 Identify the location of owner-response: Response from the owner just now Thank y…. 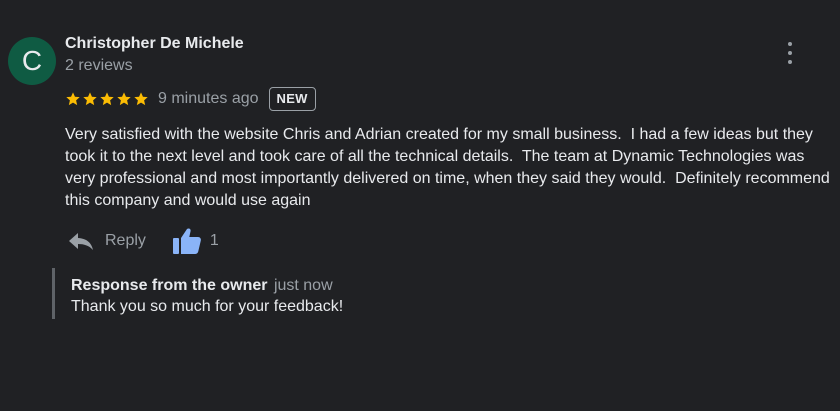
(197, 293).